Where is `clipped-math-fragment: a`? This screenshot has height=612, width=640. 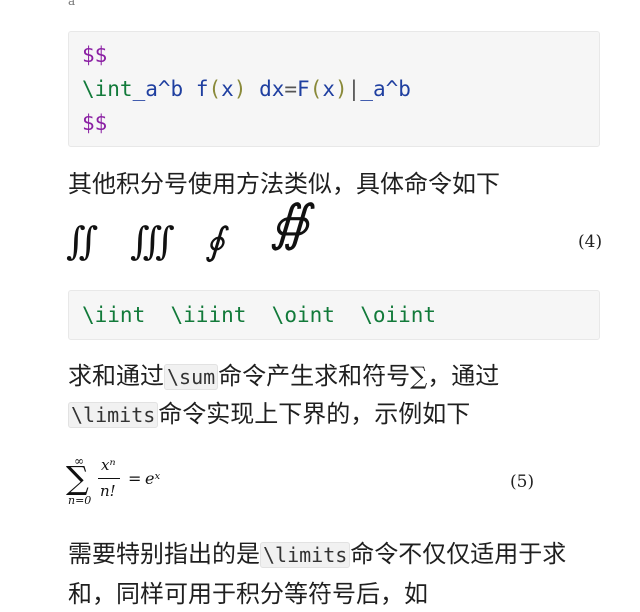 clipped-math-fragment: a is located at coordinates (72, 4).